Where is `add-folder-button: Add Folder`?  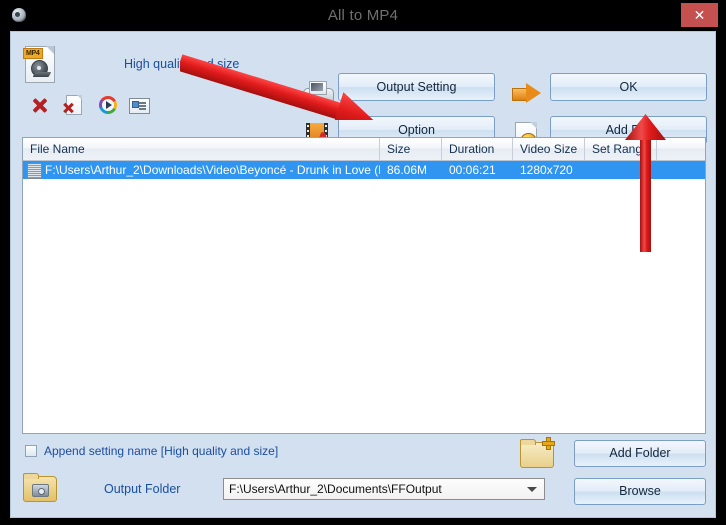 add-folder-button: Add Folder is located at coordinates (640, 453).